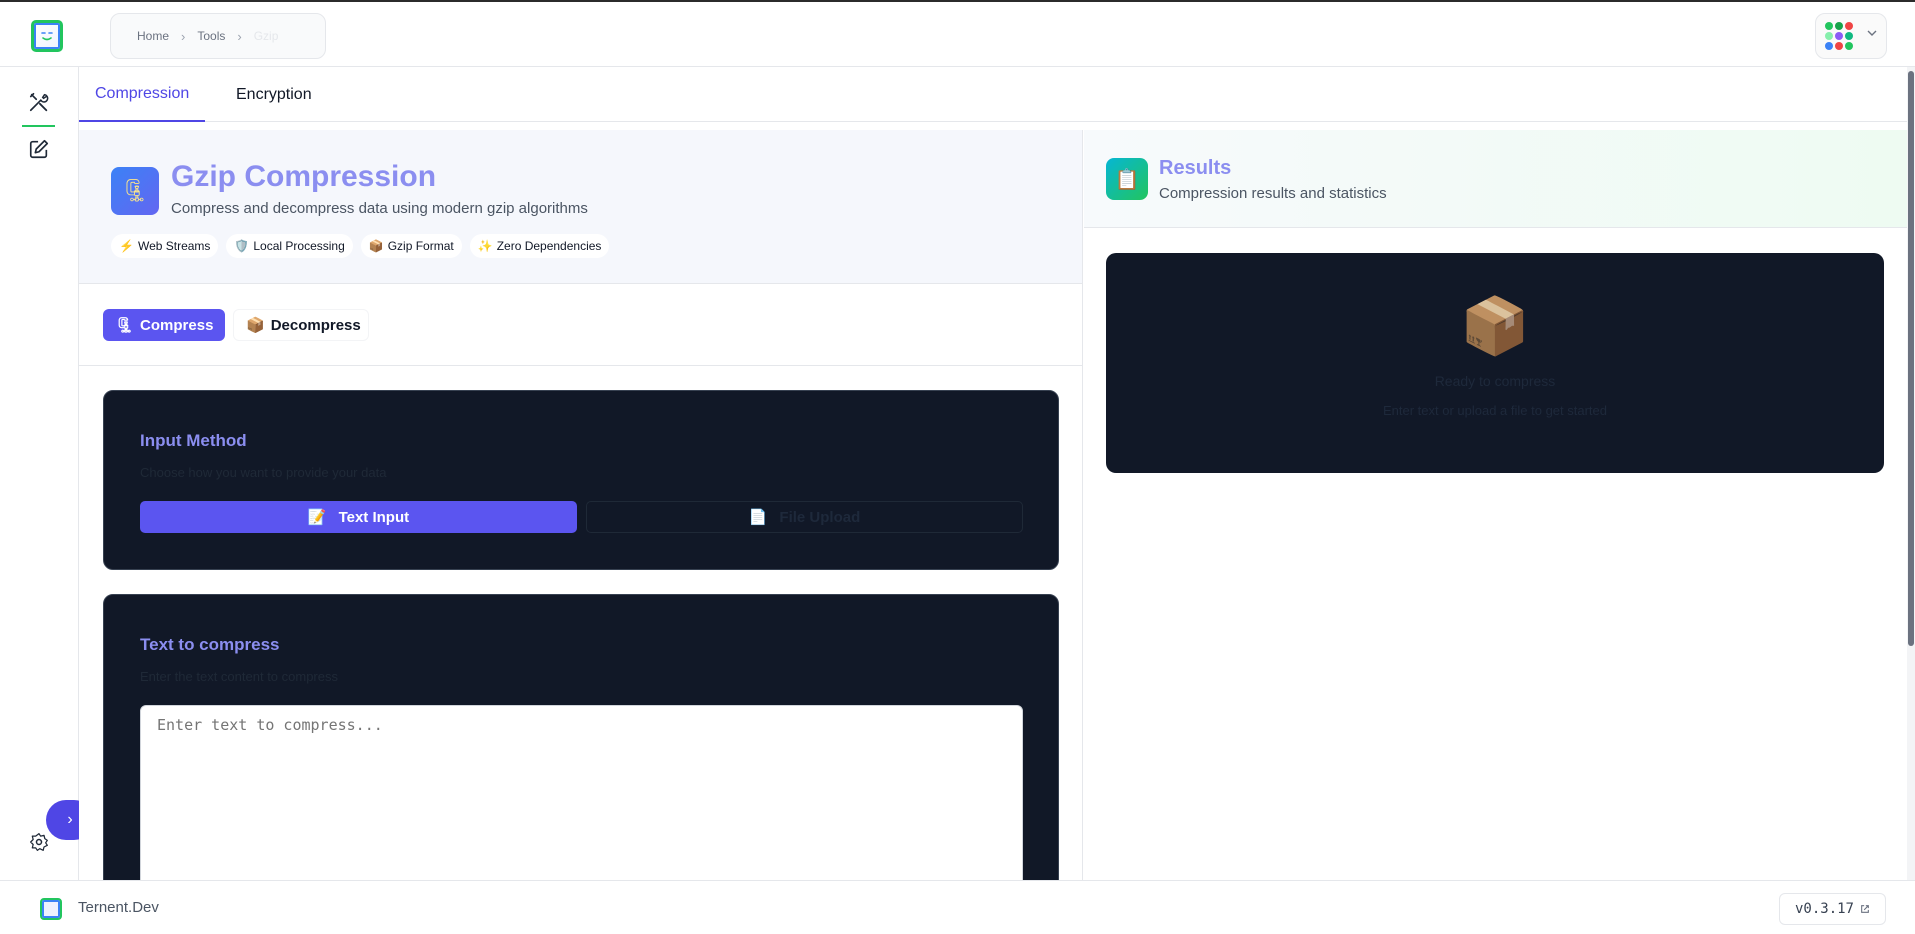  I want to click on clipboard-icon: 📋, so click(1127, 179).